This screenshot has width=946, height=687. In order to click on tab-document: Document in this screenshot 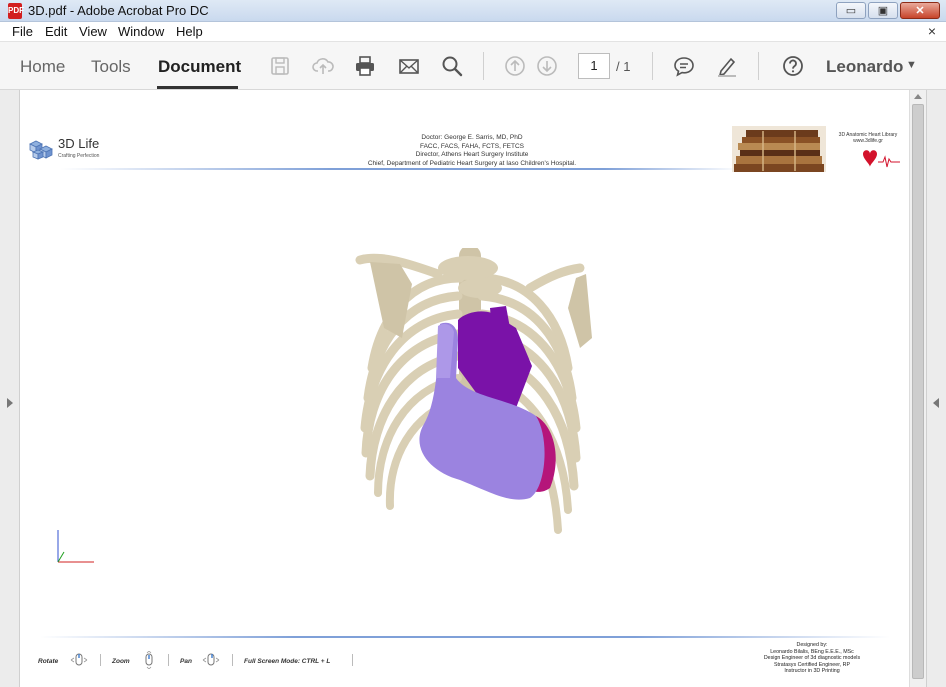, I will do `click(199, 67)`.